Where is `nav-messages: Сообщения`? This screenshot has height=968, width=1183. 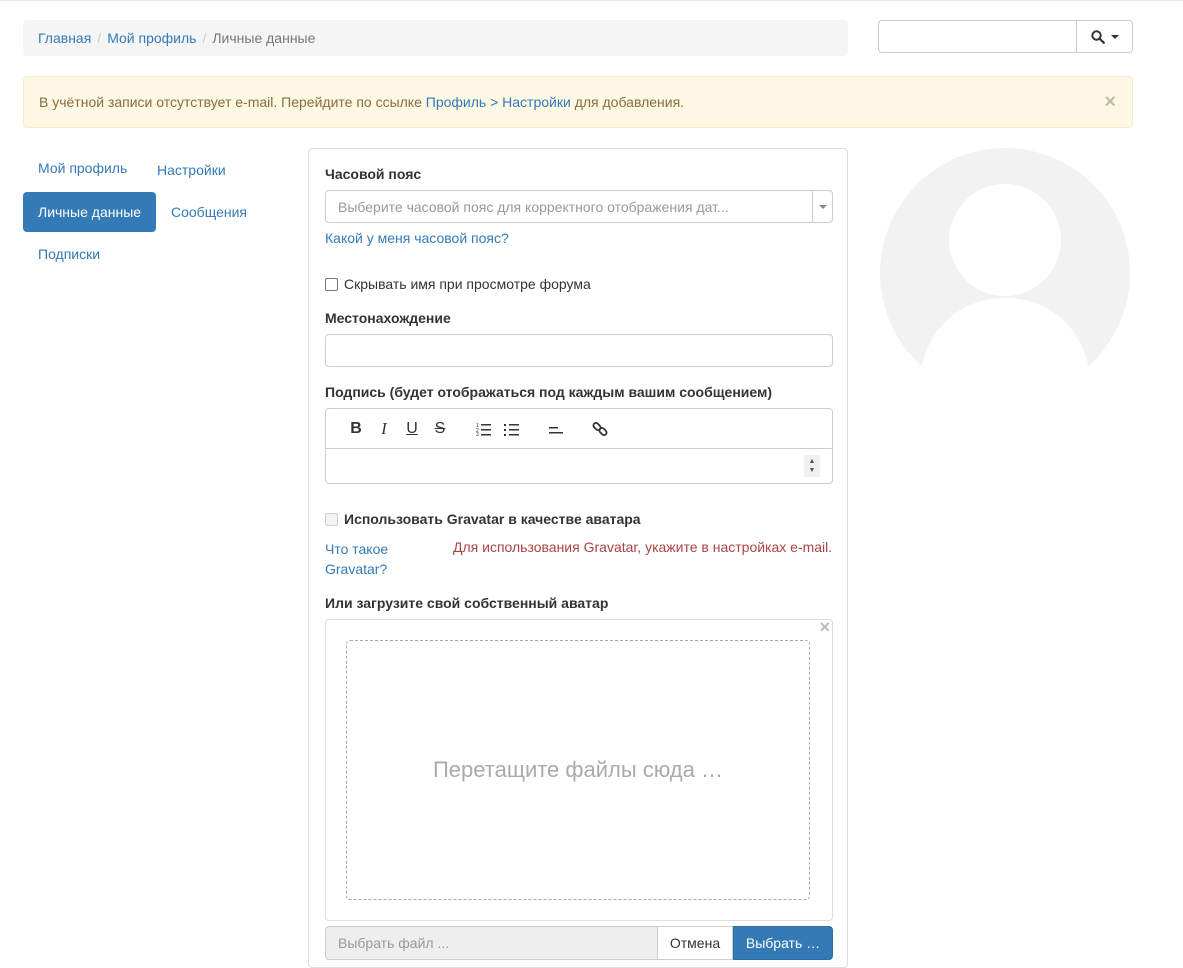 nav-messages: Сообщения is located at coordinates (209, 212).